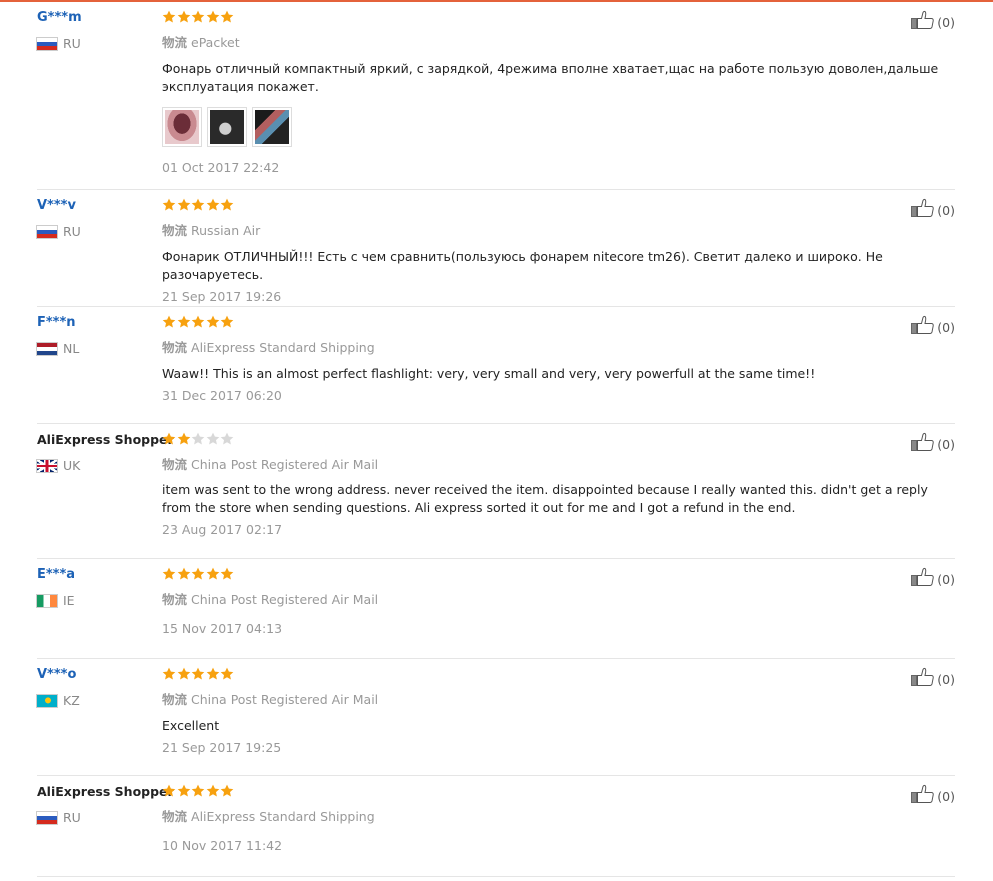 The height and width of the screenshot is (881, 993). Describe the element at coordinates (222, 747) in the screenshot. I see `review-date: 21 Sep 2017 19:25` at that location.